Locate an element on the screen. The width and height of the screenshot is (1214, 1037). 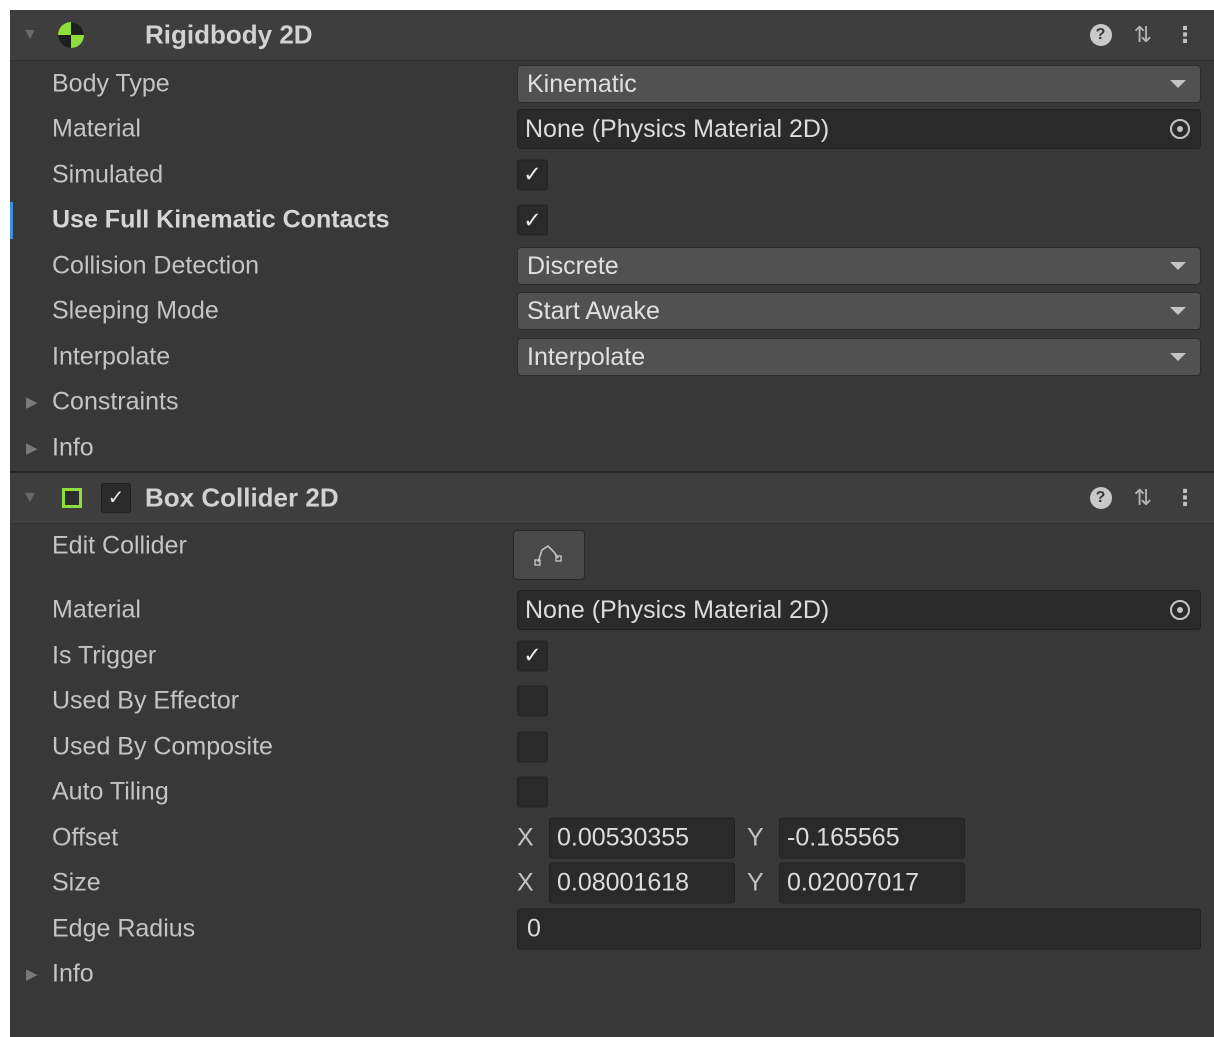
edge-radius-input: 0 is located at coordinates (859, 929).